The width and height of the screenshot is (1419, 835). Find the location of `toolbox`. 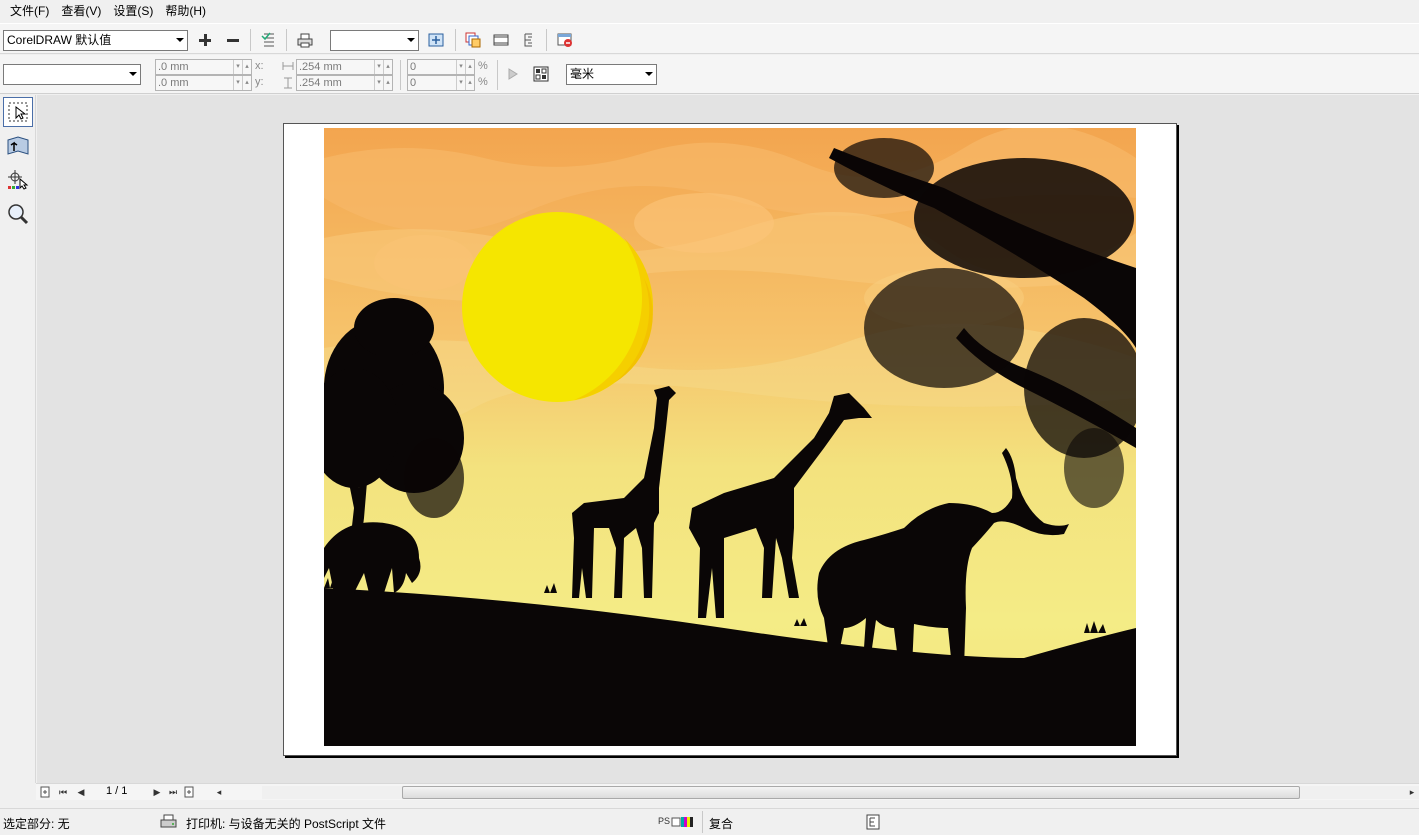

toolbox is located at coordinates (18, 439).